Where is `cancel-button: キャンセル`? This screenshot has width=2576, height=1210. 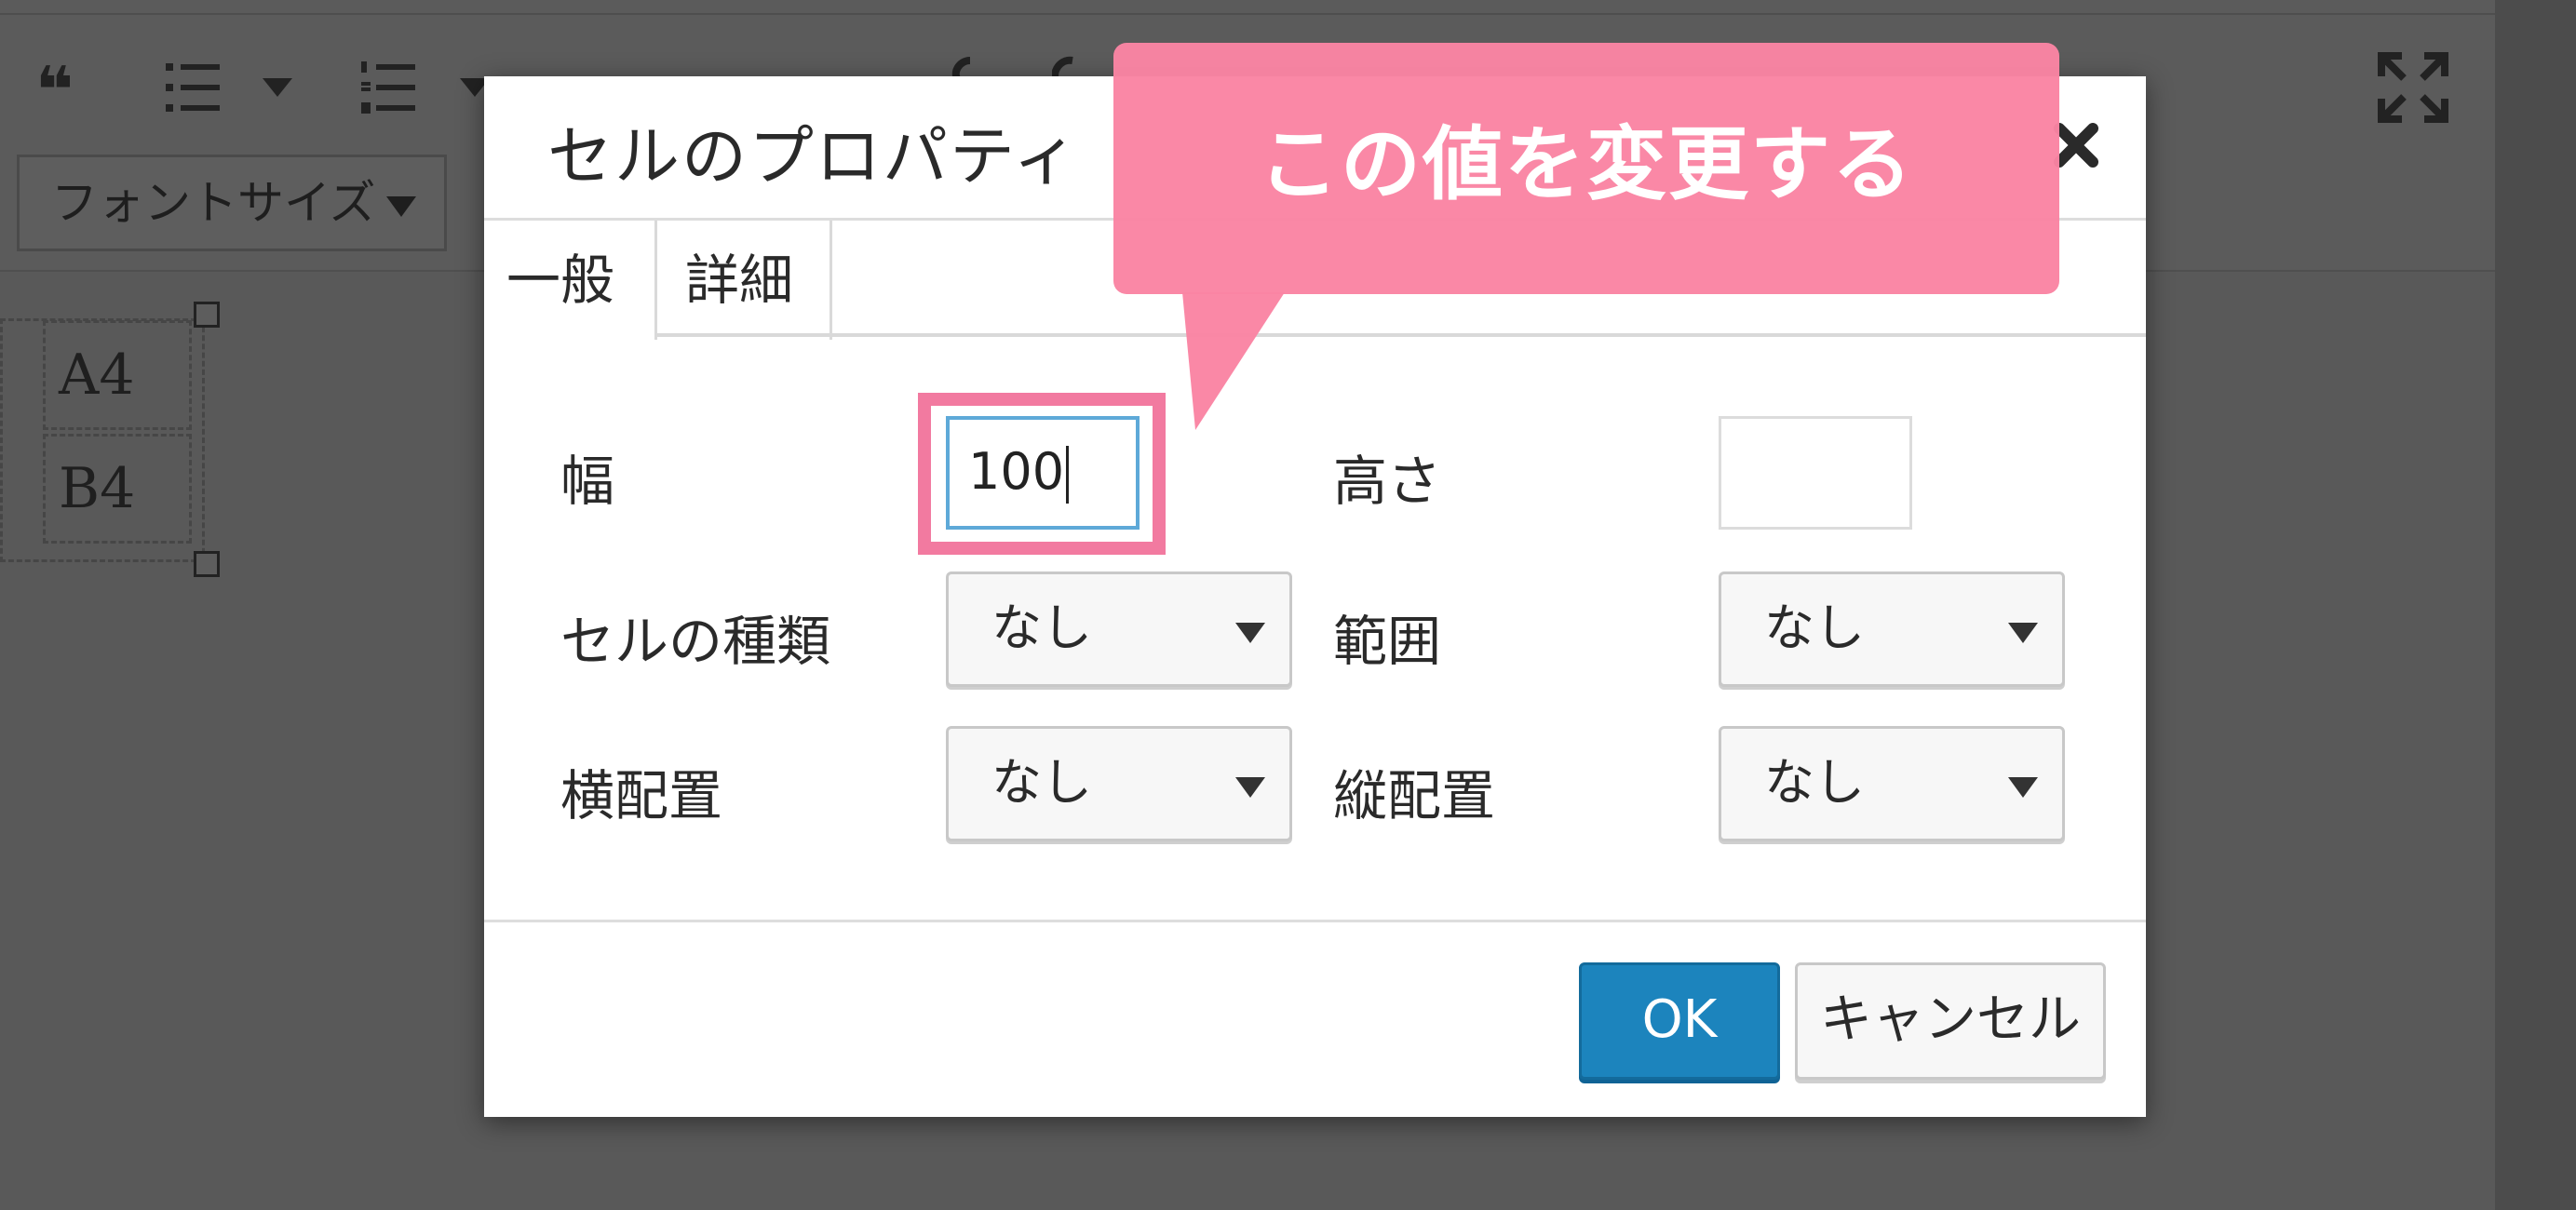 cancel-button: キャンセル is located at coordinates (1950, 1021).